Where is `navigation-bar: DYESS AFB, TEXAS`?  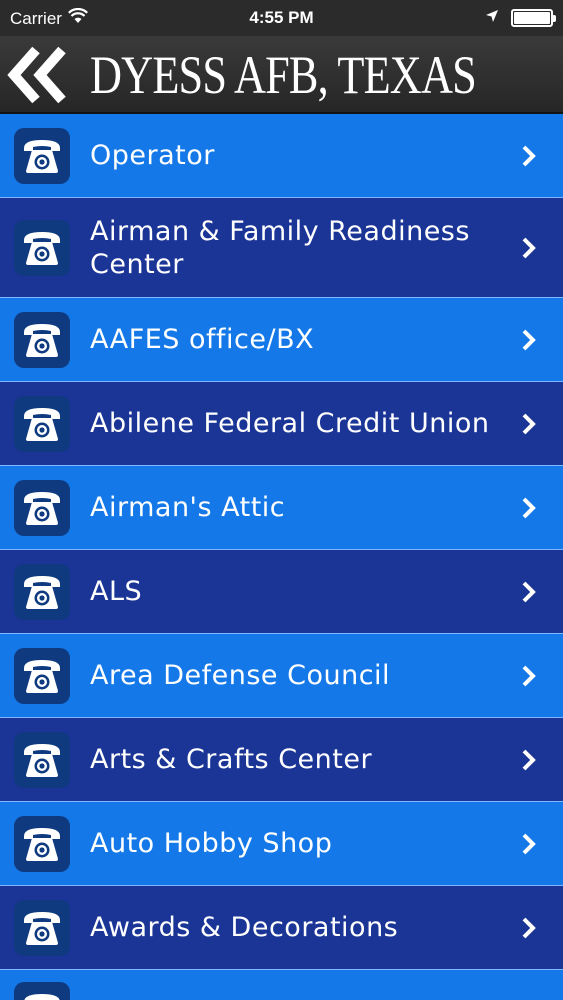
navigation-bar: DYESS AFB, TEXAS is located at coordinates (281, 75).